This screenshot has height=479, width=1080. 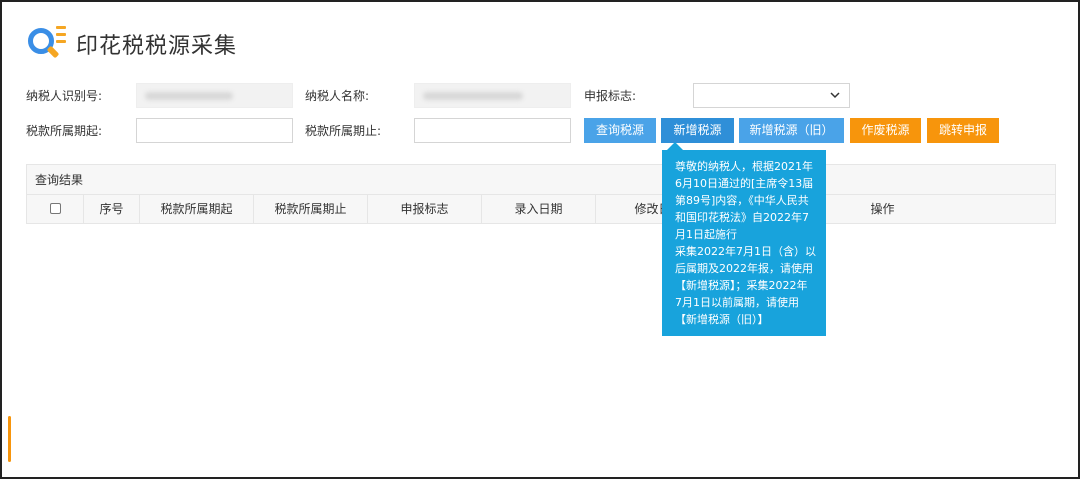 I want to click on taxpayer-name-field, so click(x=492, y=95).